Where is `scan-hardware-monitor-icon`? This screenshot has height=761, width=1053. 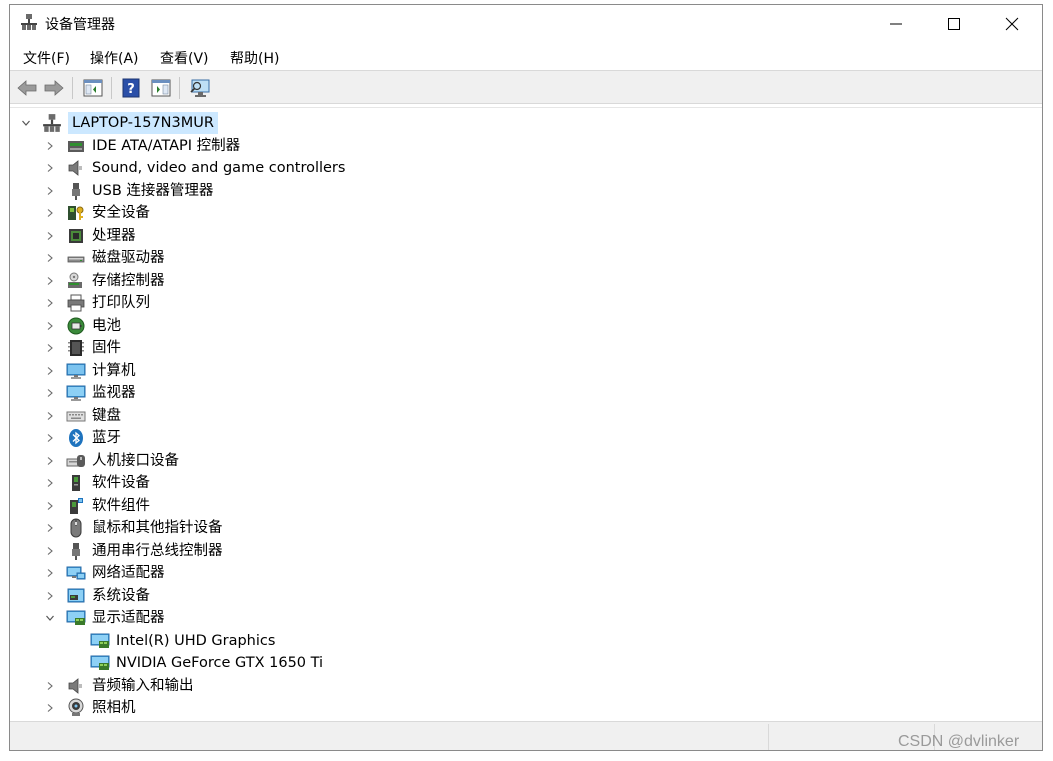 scan-hardware-monitor-icon is located at coordinates (200, 88).